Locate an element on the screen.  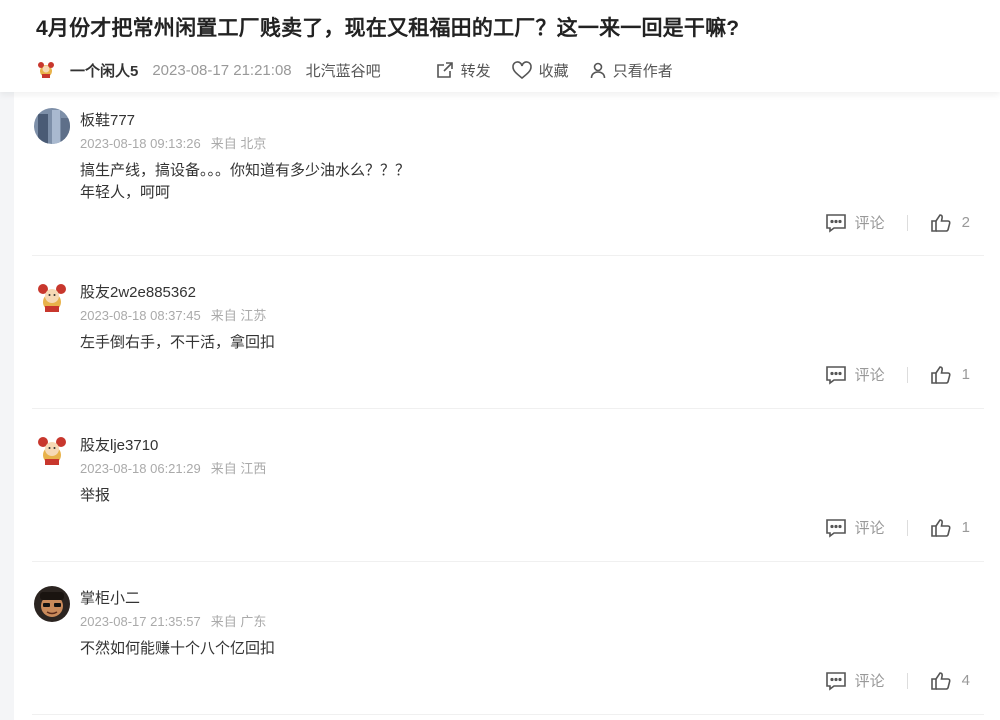
comment-meta: 2023-08-17 21:35:57 来自 广东 is located at coordinates (173, 620).